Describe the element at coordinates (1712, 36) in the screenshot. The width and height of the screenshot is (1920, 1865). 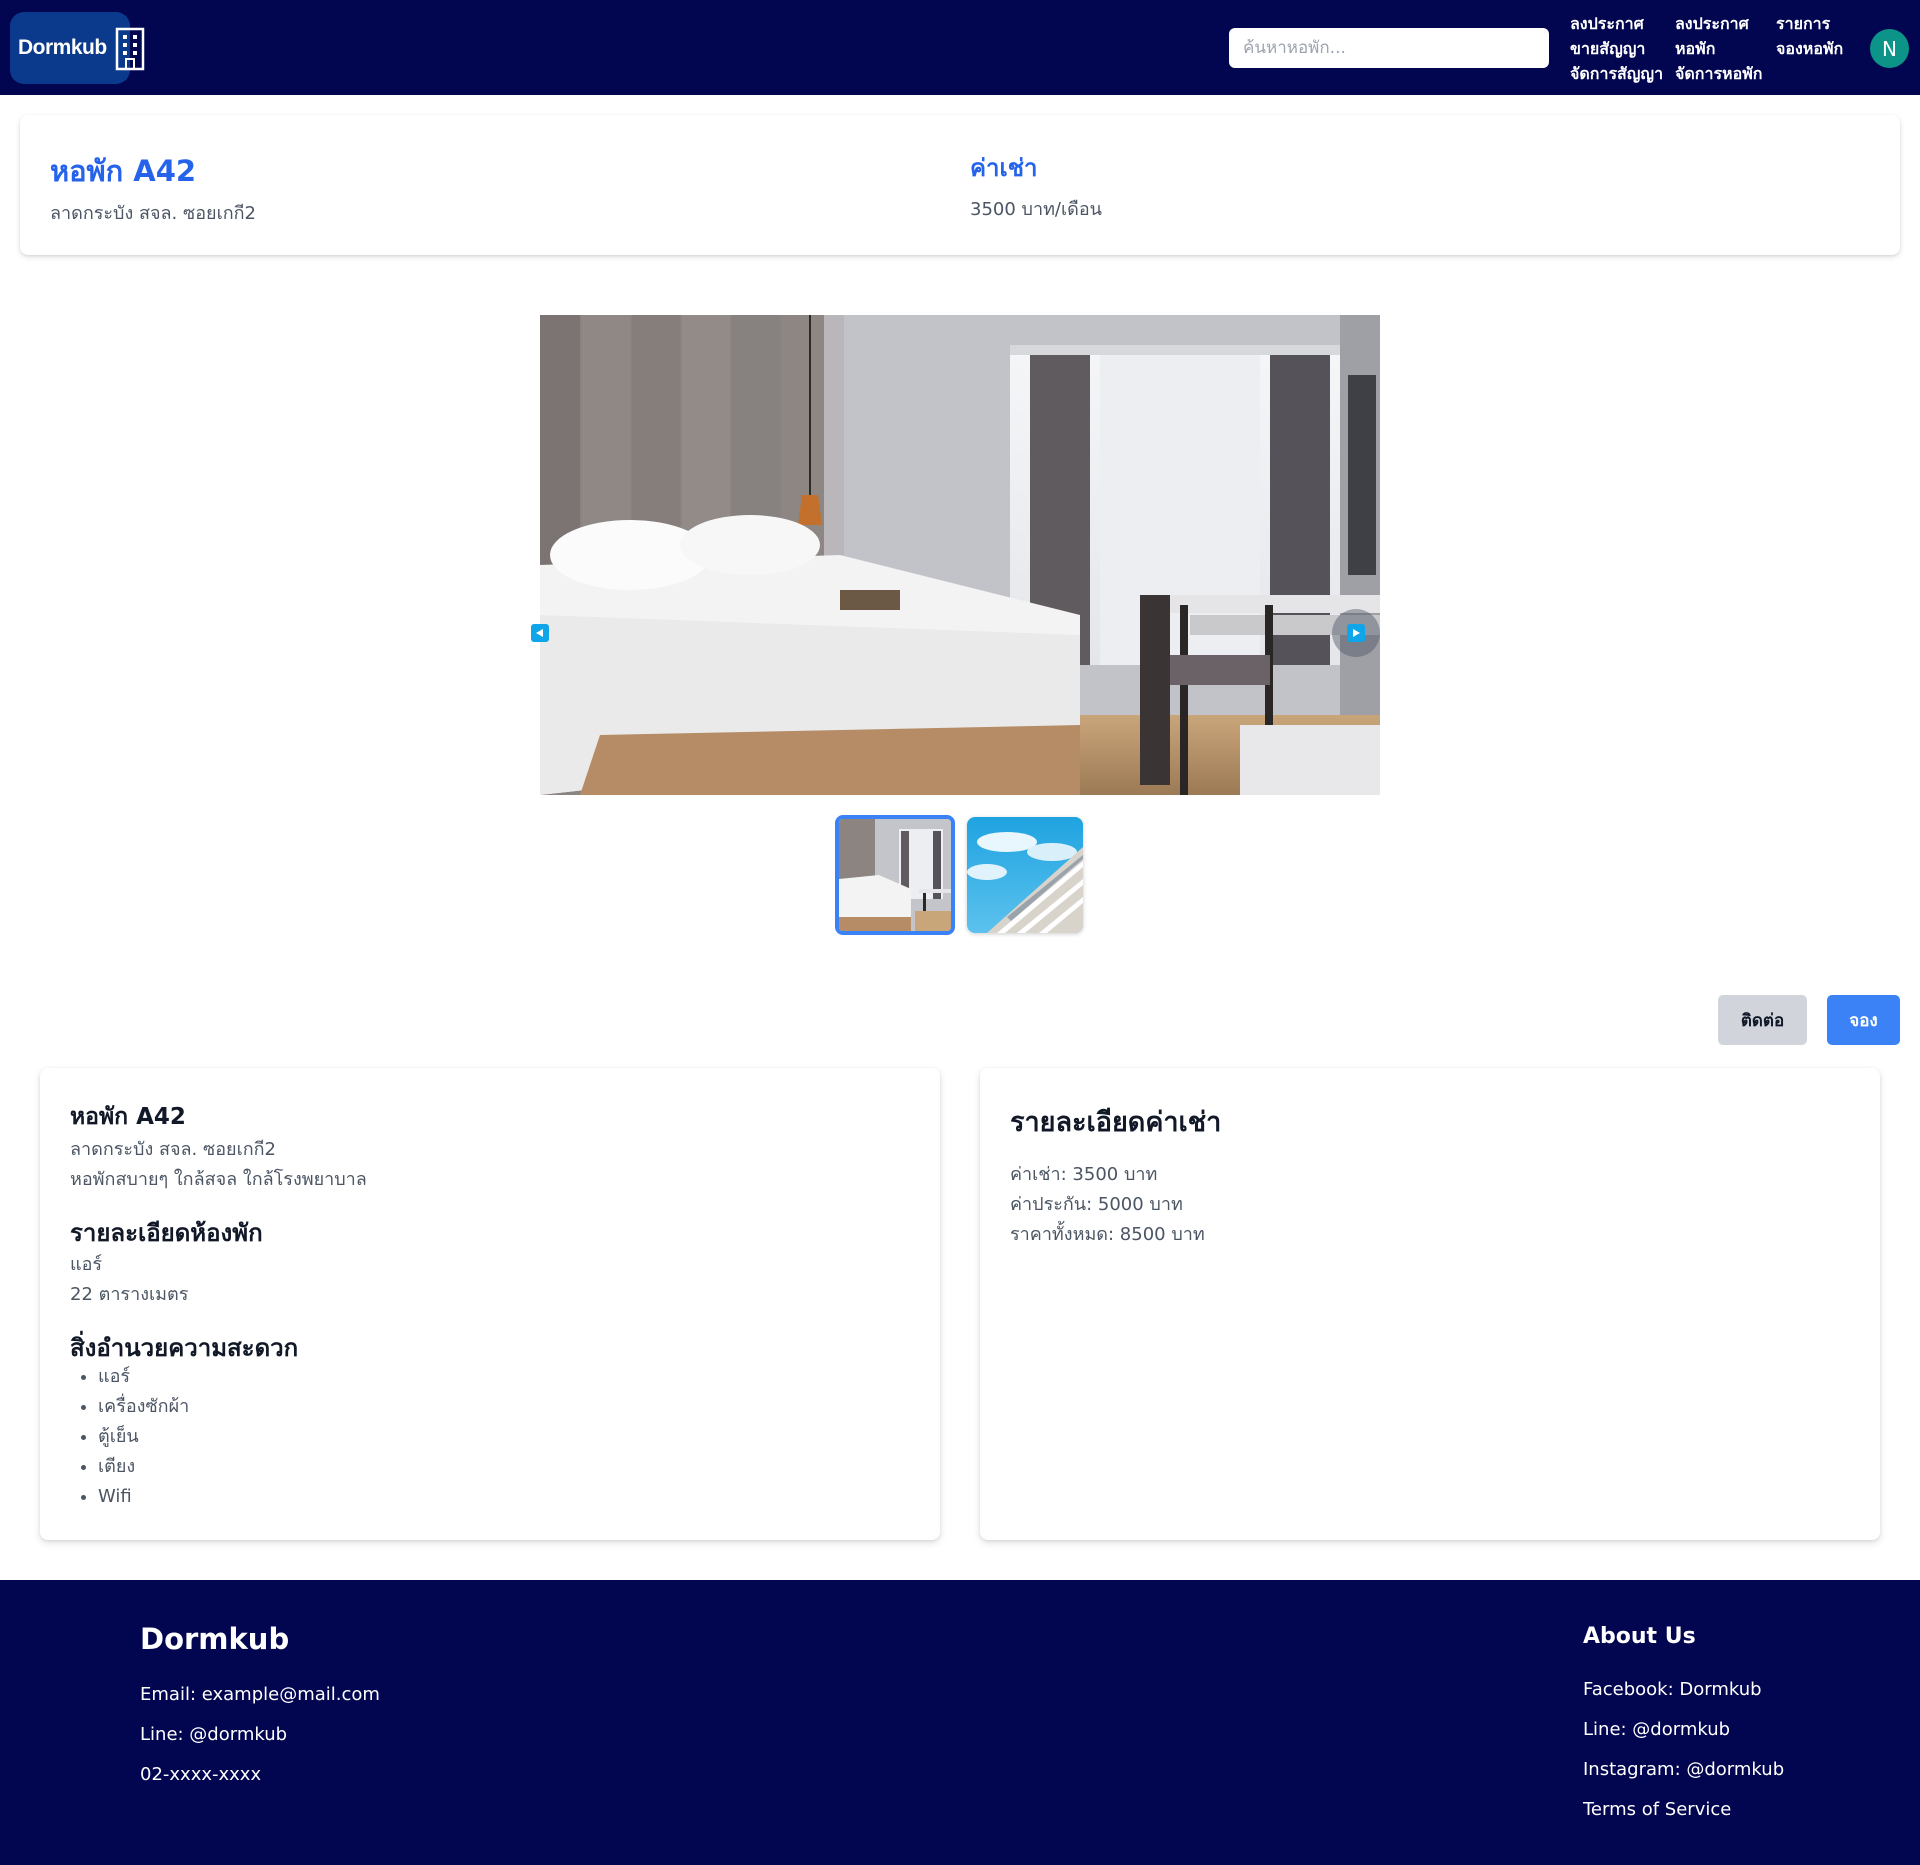
I see `nav-post-dorm: ลงประกาศ หอพัก` at that location.